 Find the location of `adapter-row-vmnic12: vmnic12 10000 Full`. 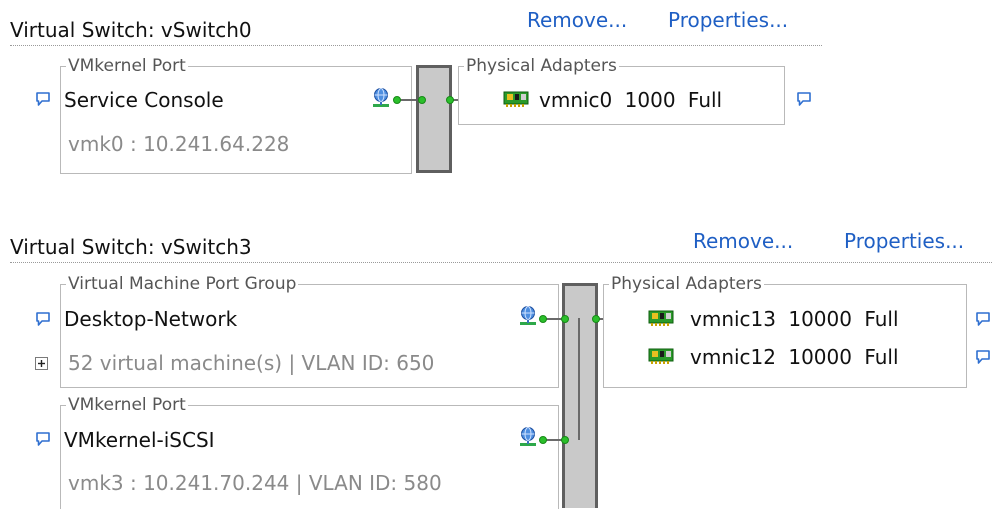

adapter-row-vmnic12: vmnic12 10000 Full is located at coordinates (794, 357).